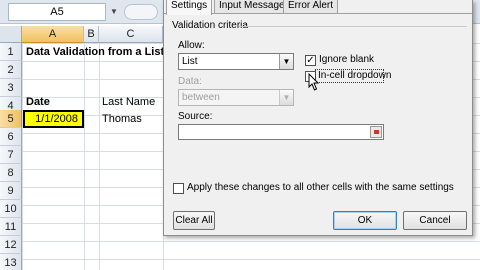 This screenshot has height=270, width=480. Describe the element at coordinates (53, 119) in the screenshot. I see `cell-a5-active: 1/1/2008` at that location.